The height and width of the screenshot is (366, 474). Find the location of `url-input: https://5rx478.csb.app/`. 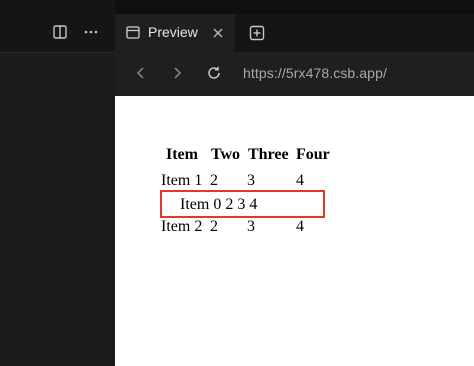

url-input: https://5rx478.csb.app/ is located at coordinates (315, 73).